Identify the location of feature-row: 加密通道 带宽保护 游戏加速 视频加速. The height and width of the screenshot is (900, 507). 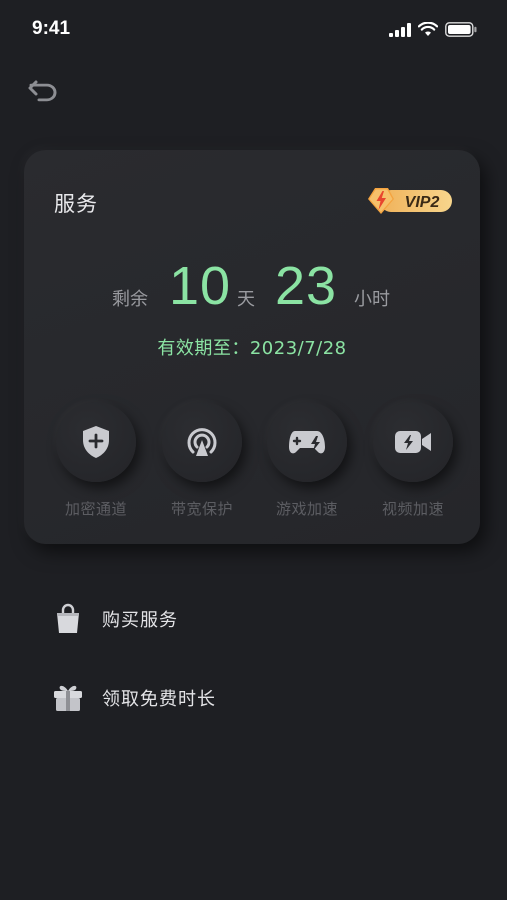
(252, 462).